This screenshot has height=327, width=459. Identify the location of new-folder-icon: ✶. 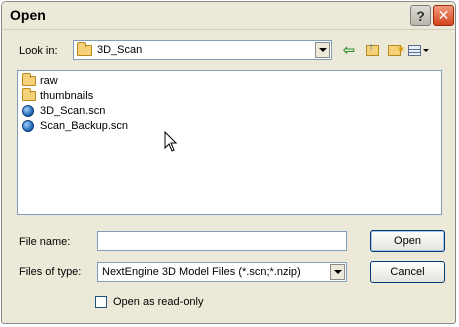
(396, 50).